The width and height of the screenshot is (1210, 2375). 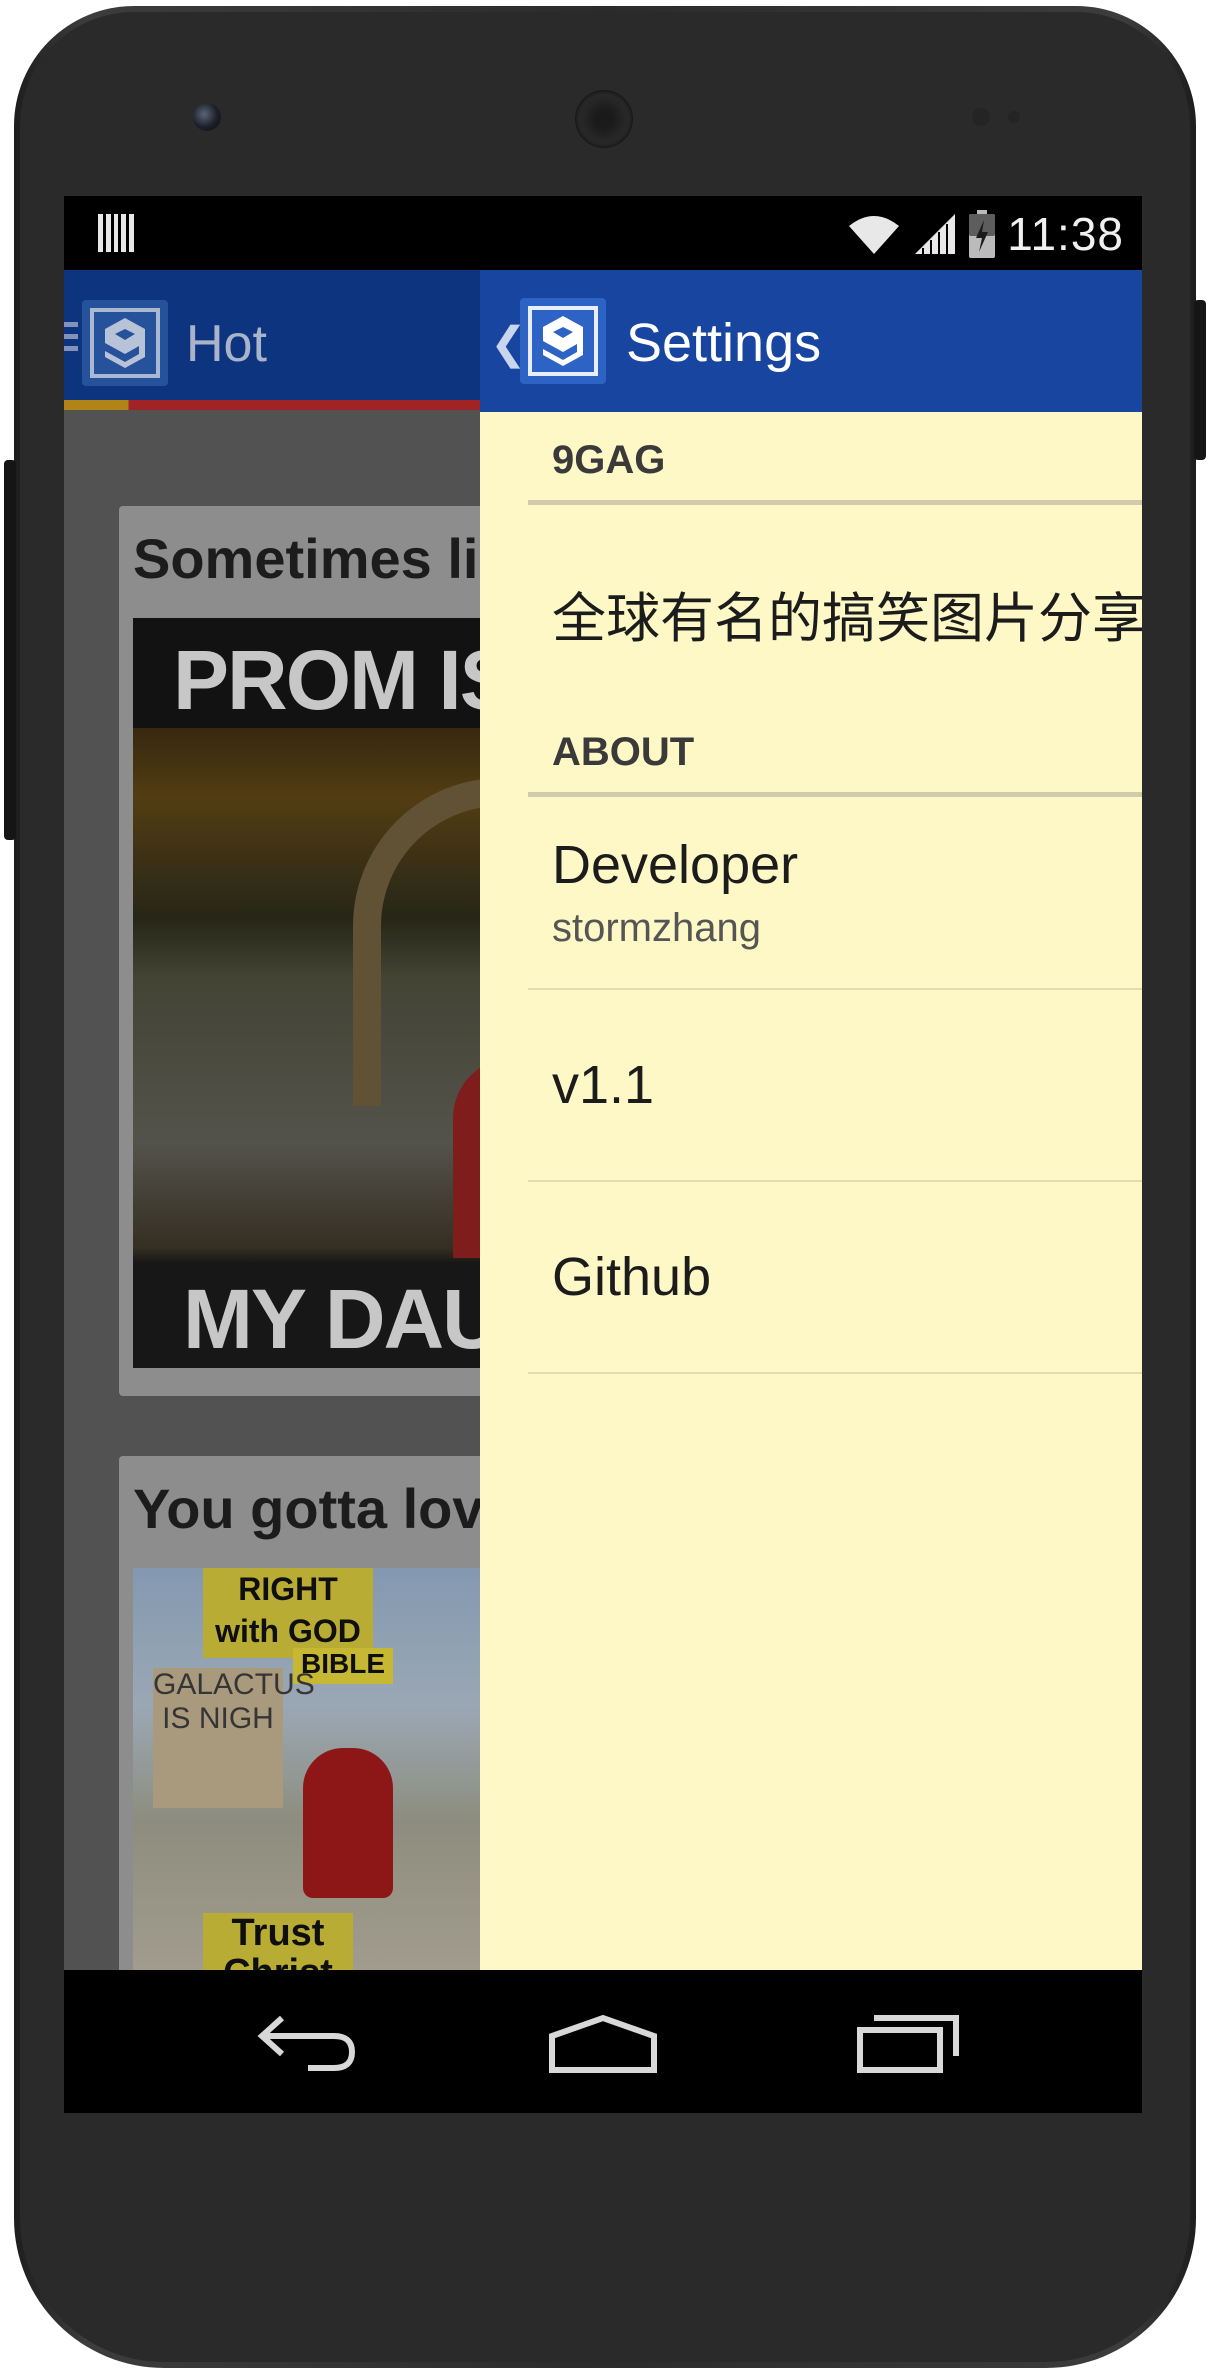 I want to click on notification-icon, so click(x=116, y=233).